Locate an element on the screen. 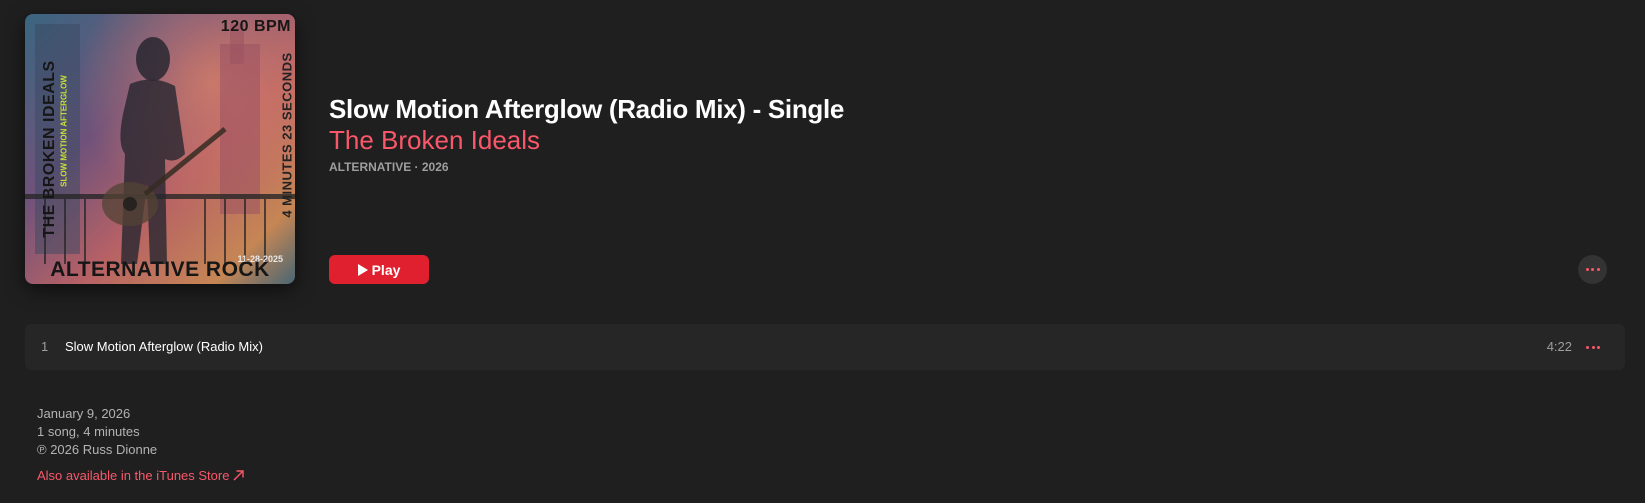 This screenshot has height=503, width=1645. genre-year-meta: ALTERNATIVE · 2026 is located at coordinates (389, 167).